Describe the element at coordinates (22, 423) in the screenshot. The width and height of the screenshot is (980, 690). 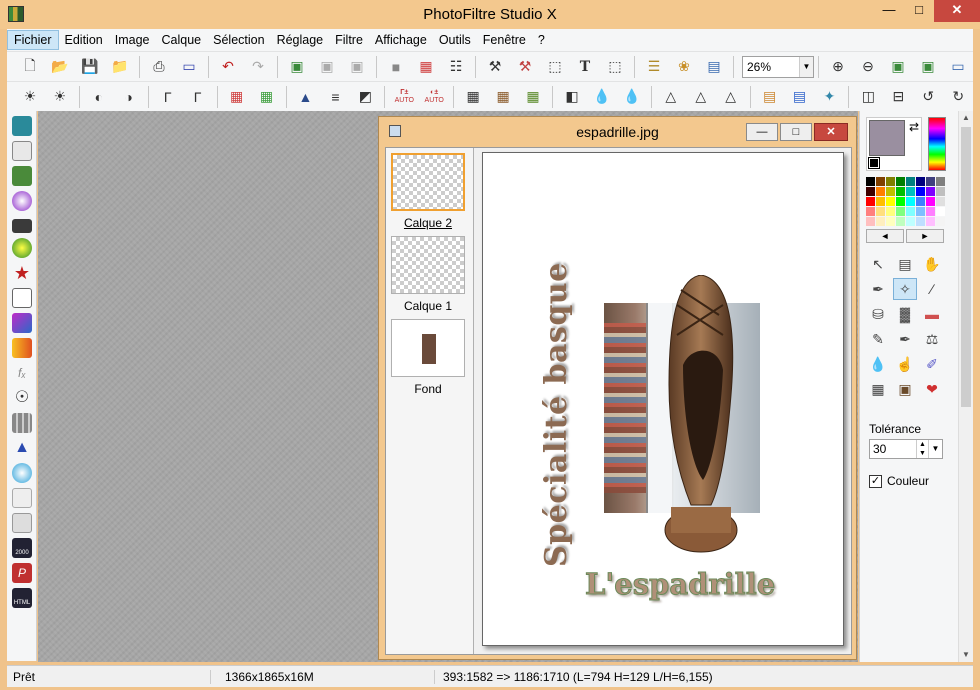
I see `grid-icon` at that location.